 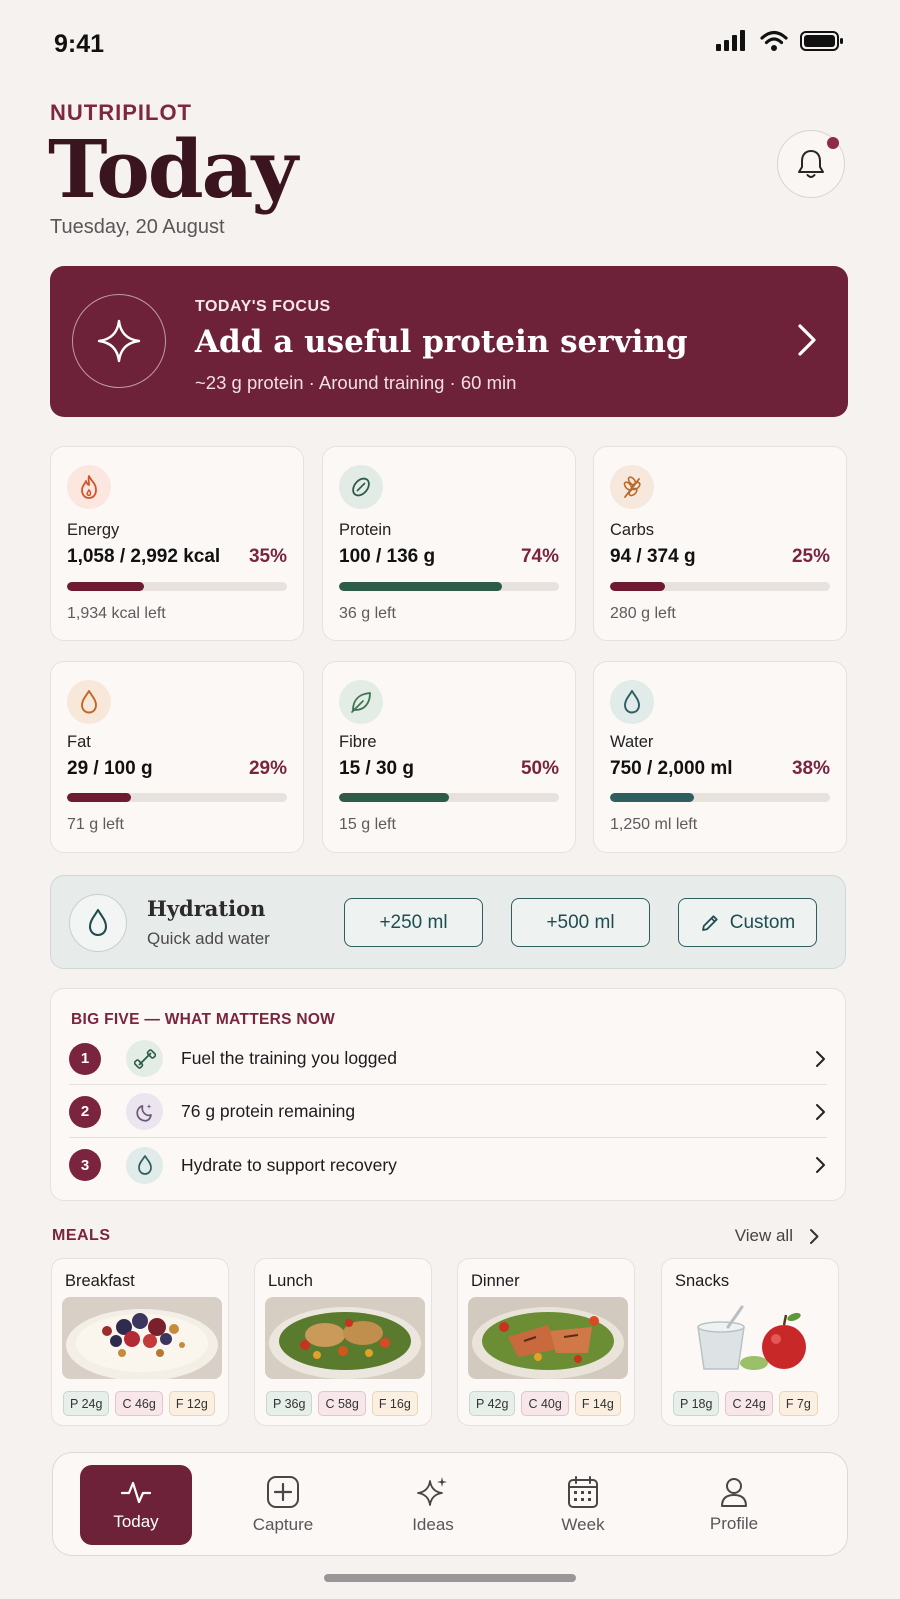 I want to click on notification-dot, so click(x=833, y=143).